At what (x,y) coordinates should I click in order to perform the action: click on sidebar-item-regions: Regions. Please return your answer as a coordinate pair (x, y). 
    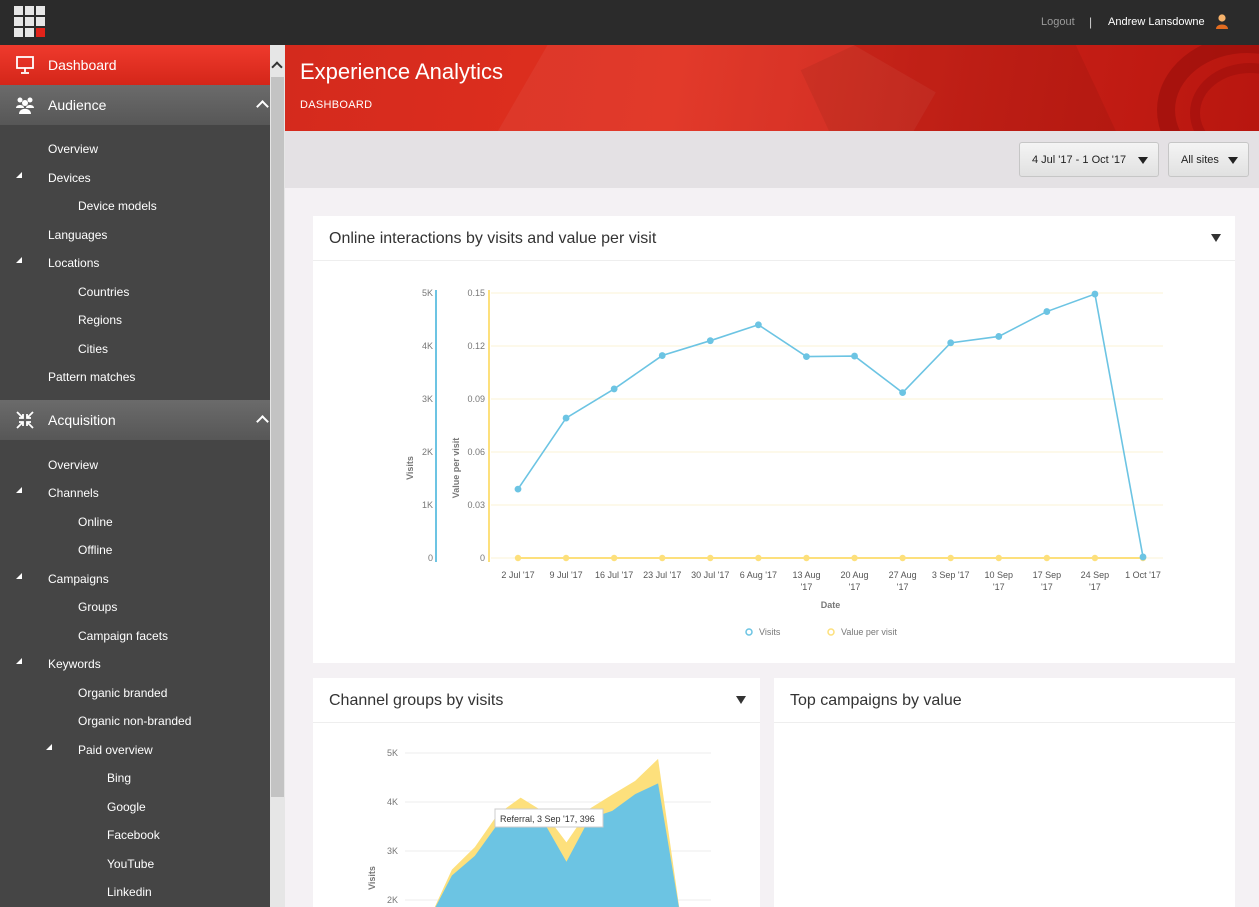
    Looking at the image, I should click on (100, 320).